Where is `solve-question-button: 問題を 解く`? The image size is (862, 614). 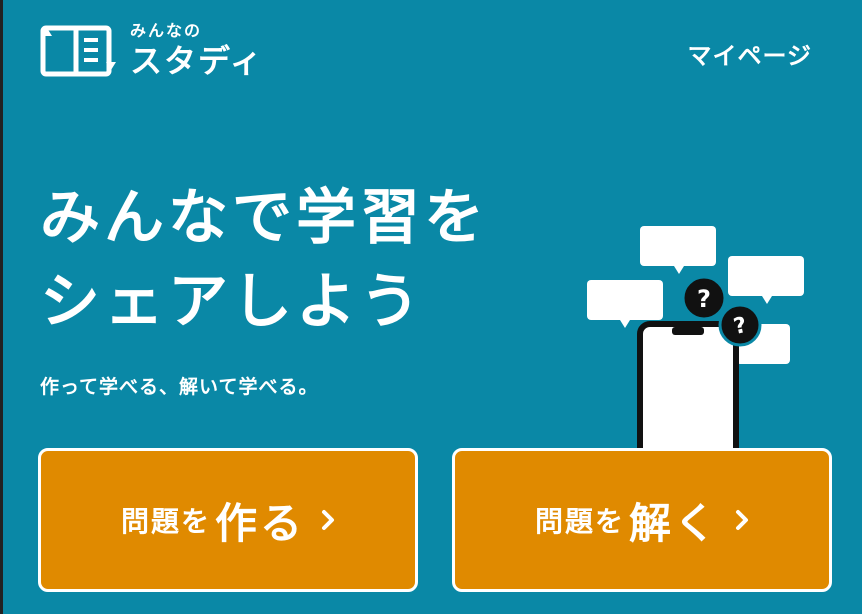
solve-question-button: 問題を 解く is located at coordinates (642, 520).